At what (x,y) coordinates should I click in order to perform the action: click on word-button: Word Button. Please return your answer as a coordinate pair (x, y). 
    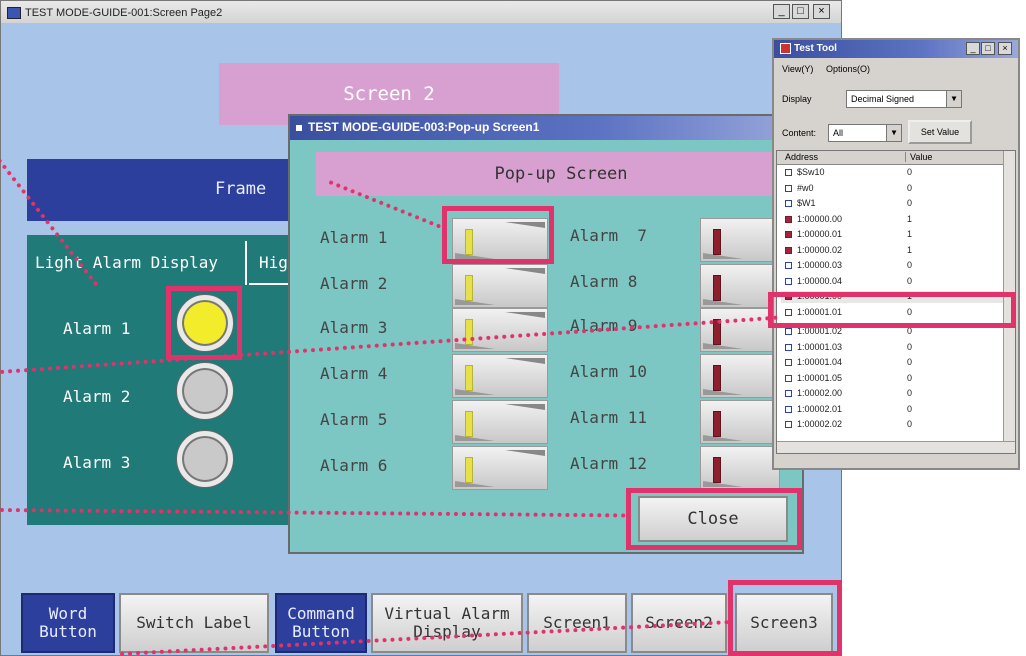
    Looking at the image, I should click on (68, 623).